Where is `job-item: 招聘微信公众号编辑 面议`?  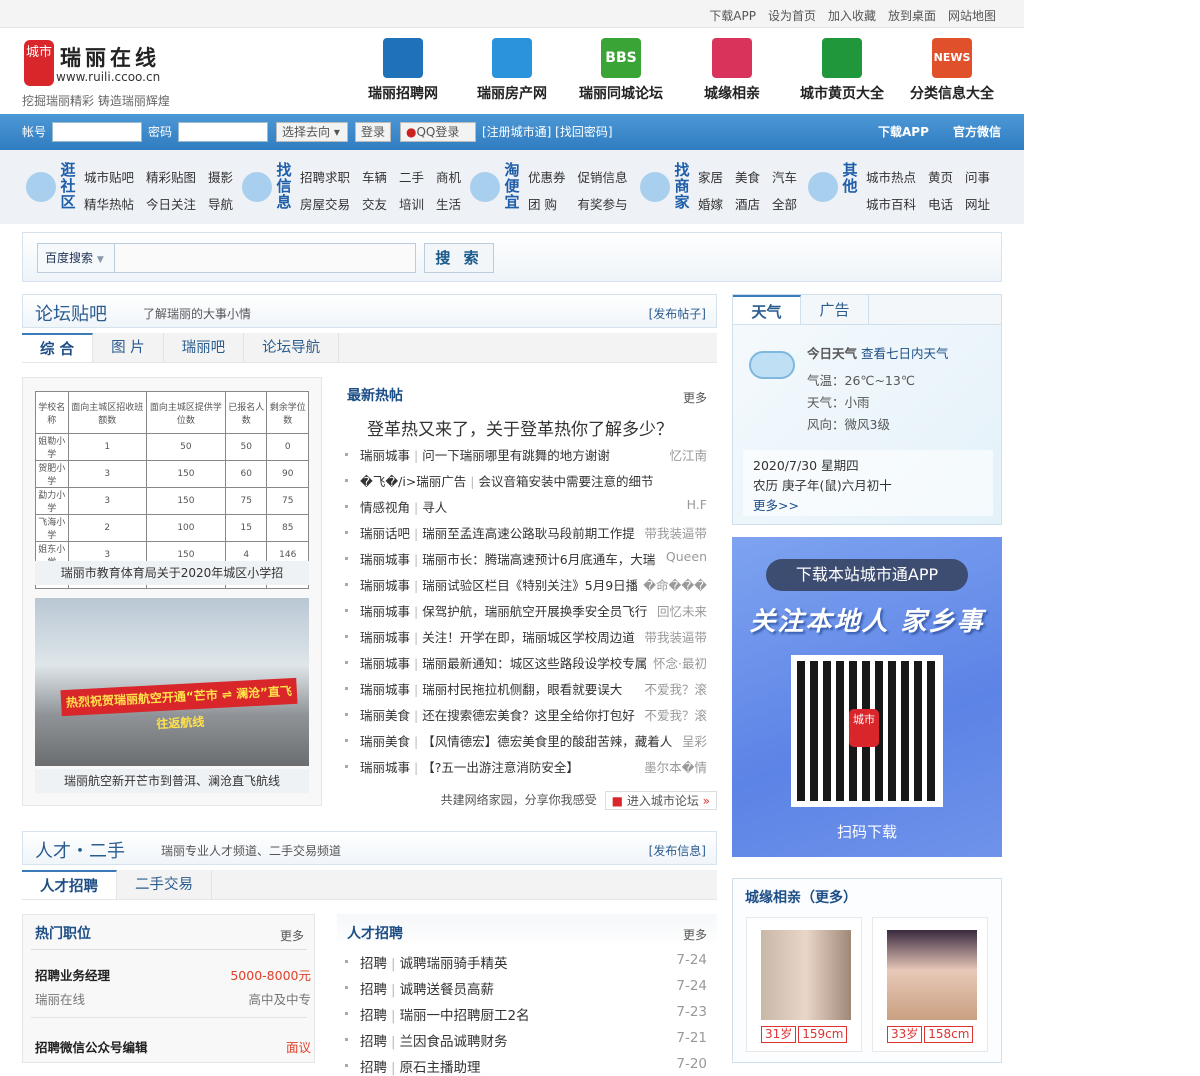 job-item: 招聘微信公众号编辑 面议 is located at coordinates (173, 1046).